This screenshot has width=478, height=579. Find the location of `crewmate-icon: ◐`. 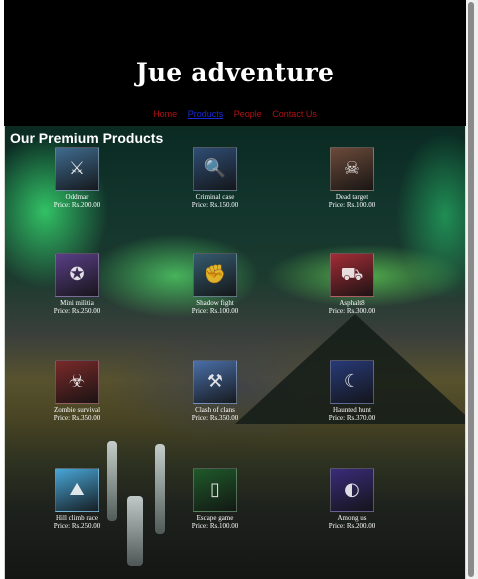

crewmate-icon: ◐ is located at coordinates (352, 489).